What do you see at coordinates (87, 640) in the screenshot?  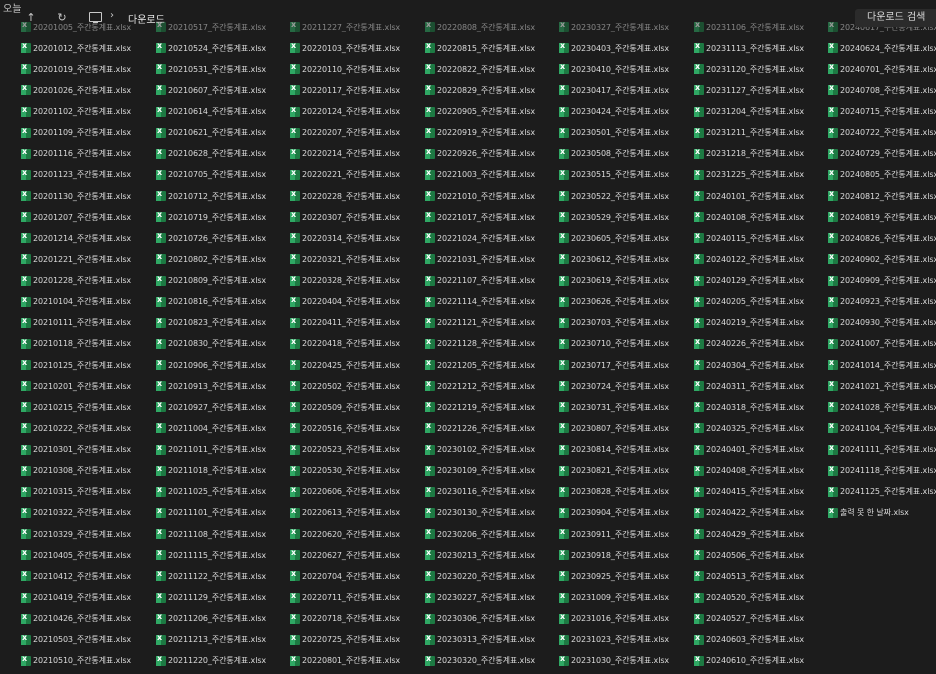 I see `file-item: 20210503_주간통계표.xlsx` at bounding box center [87, 640].